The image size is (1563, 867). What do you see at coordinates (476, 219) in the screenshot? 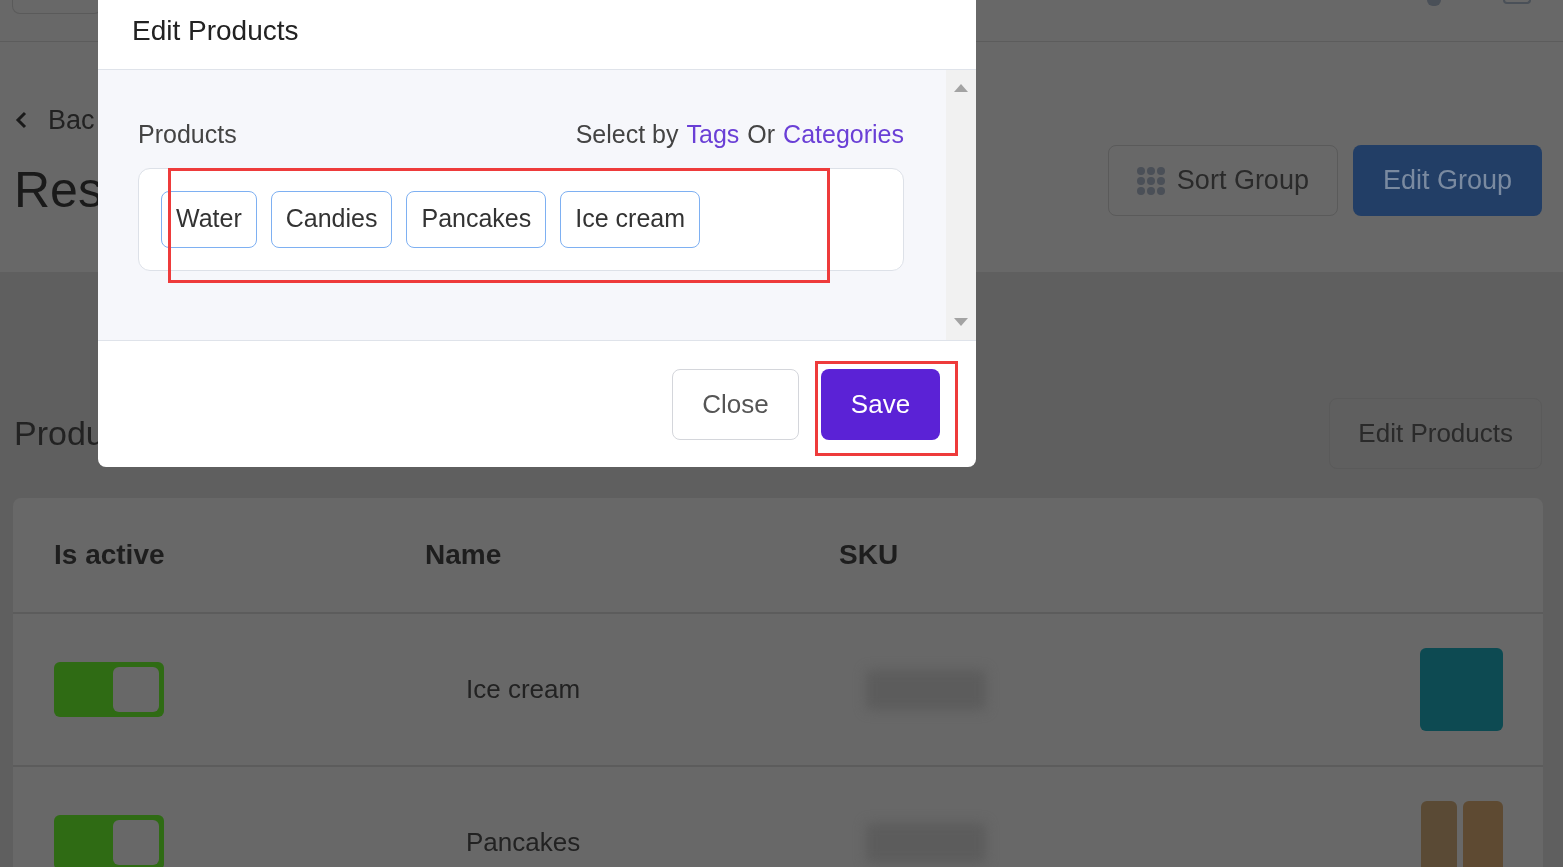
I see `product-tag: Pancakes` at bounding box center [476, 219].